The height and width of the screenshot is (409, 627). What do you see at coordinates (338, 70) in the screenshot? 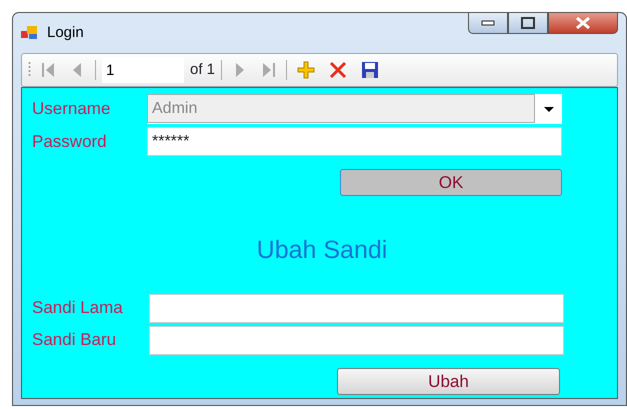
I see `delete-icon` at bounding box center [338, 70].